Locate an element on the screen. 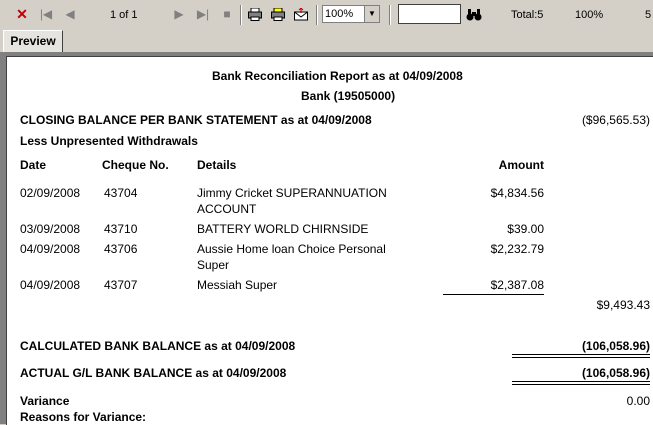 The image size is (653, 425). row-date: 03/09/2008 is located at coordinates (50, 229).